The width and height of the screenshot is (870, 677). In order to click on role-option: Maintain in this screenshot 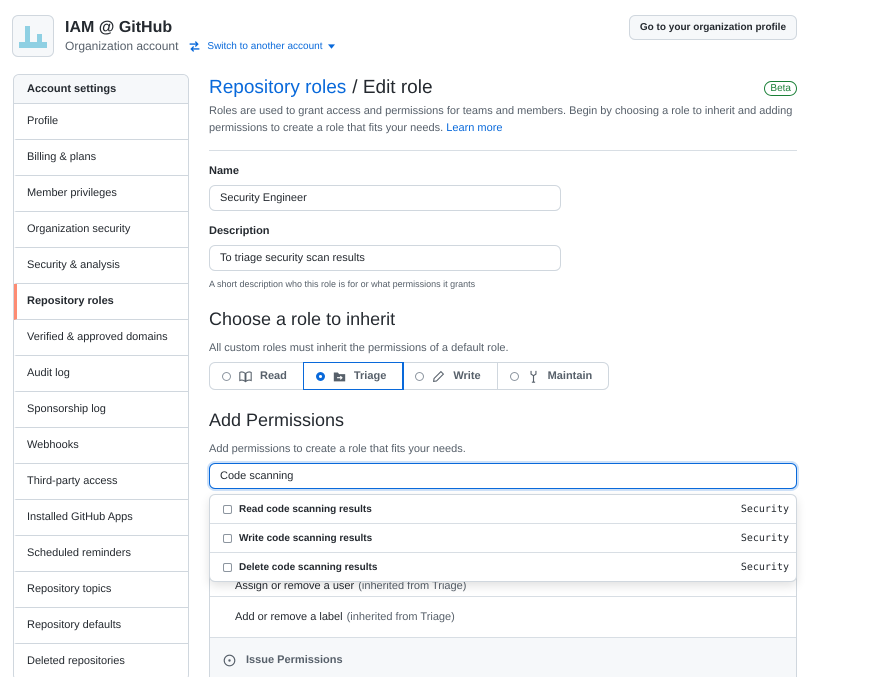, I will do `click(553, 376)`.